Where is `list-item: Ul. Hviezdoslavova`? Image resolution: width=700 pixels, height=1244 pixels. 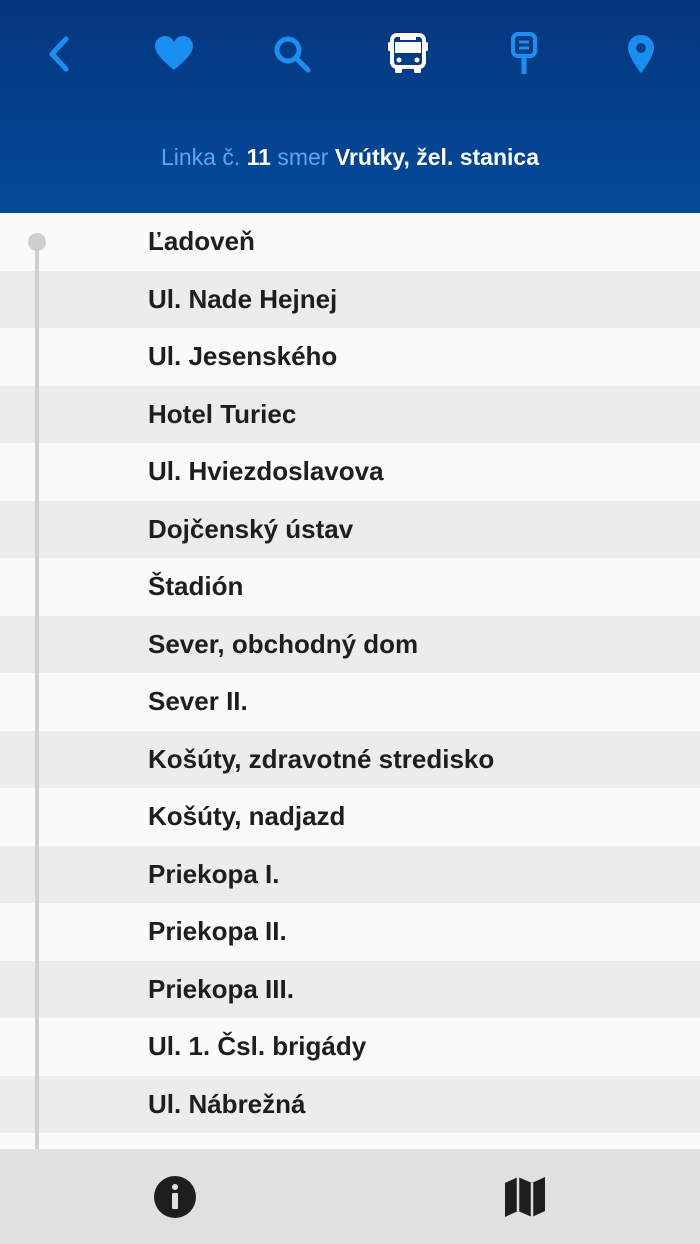
list-item: Ul. Hviezdoslavova is located at coordinates (350, 472).